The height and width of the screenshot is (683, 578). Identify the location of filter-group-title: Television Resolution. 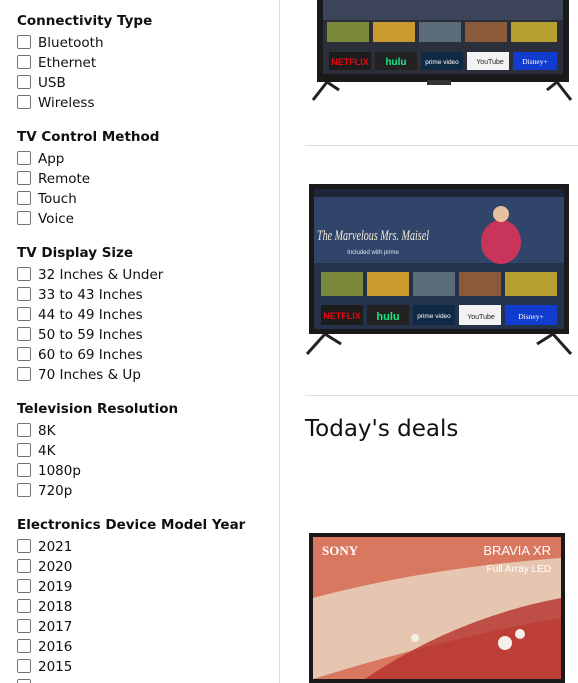
(98, 409).